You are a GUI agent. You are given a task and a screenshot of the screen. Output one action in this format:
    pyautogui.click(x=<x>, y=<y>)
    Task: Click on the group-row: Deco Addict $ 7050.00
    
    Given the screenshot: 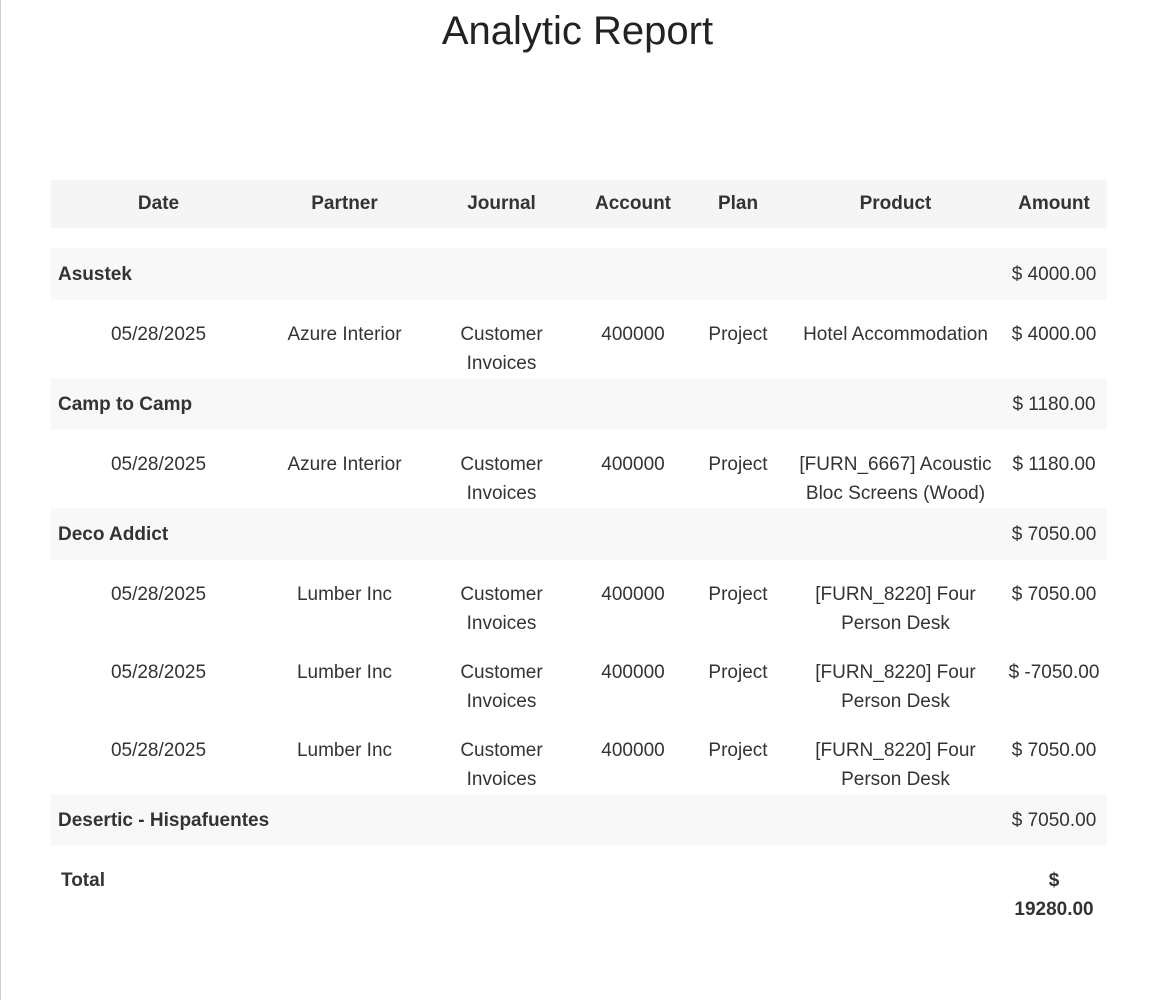 What is the action you would take?
    pyautogui.click(x=579, y=534)
    